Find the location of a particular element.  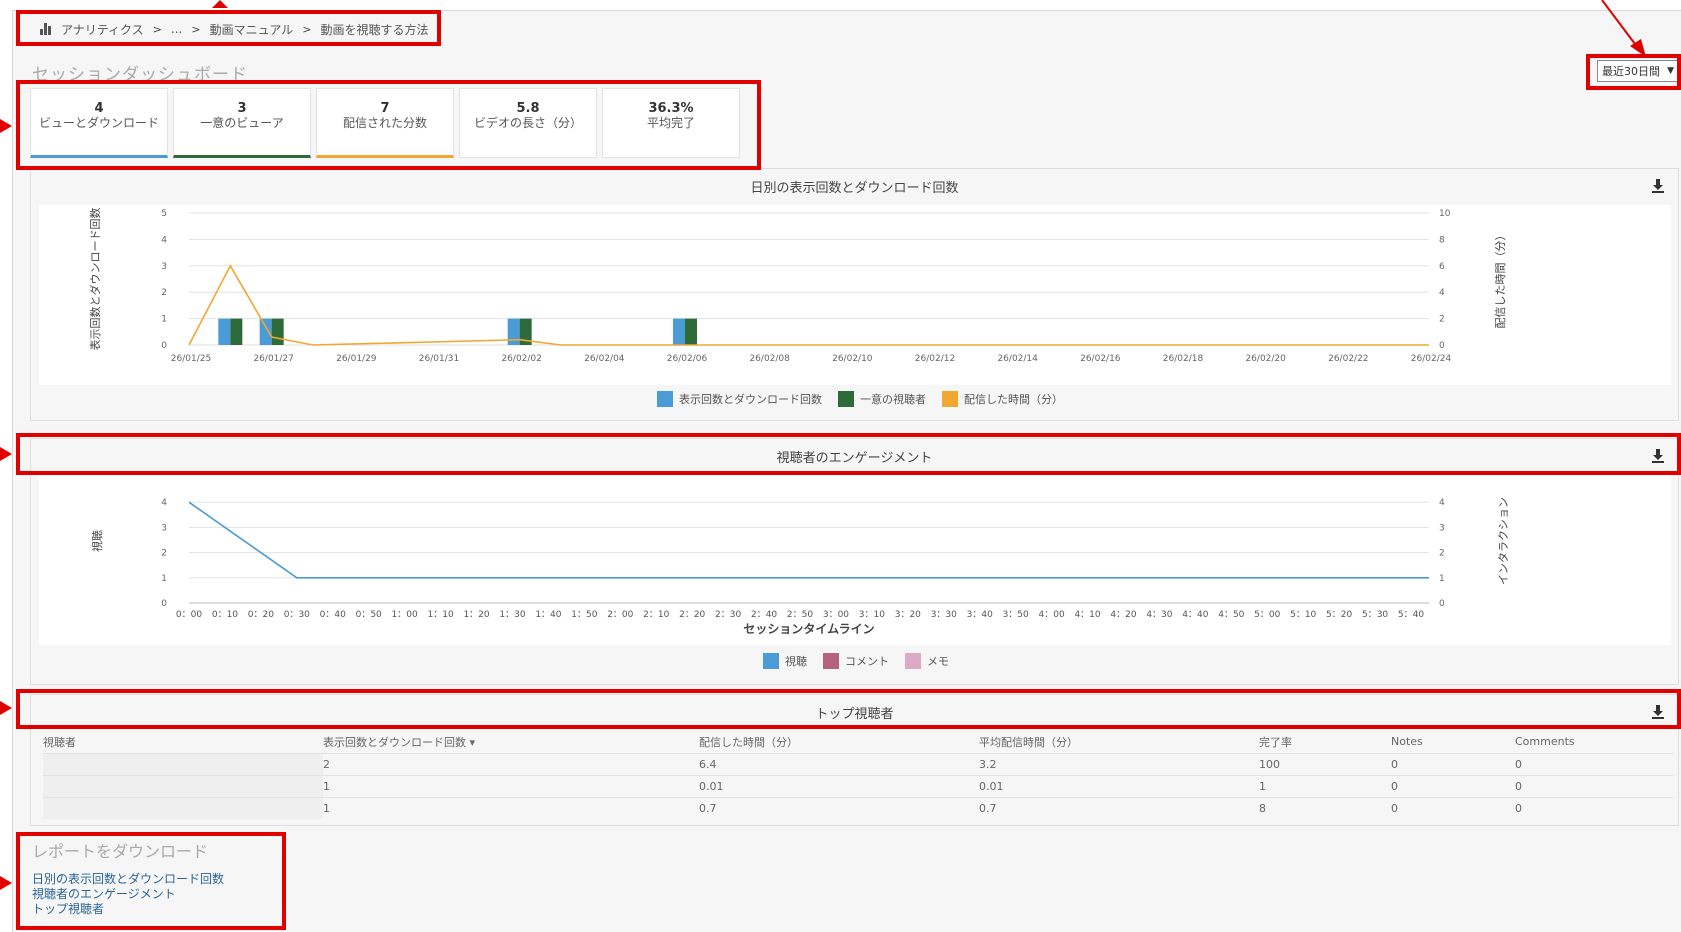

x-tick-label: 26/02/22 is located at coordinates (1348, 359).